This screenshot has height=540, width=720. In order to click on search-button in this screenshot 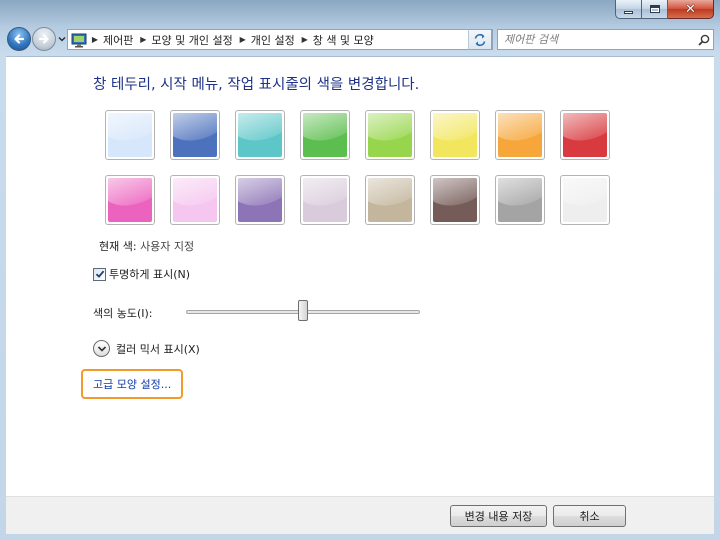, I will do `click(704, 39)`.